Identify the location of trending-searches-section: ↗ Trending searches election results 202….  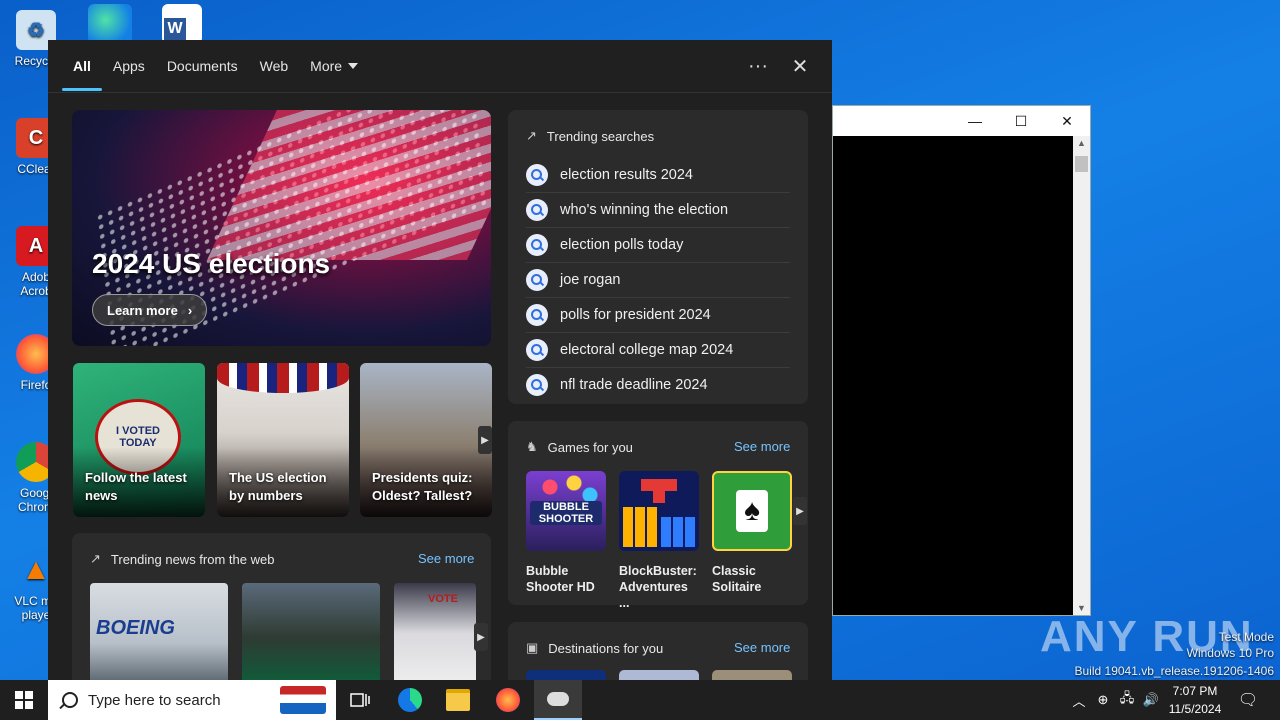
(658, 257).